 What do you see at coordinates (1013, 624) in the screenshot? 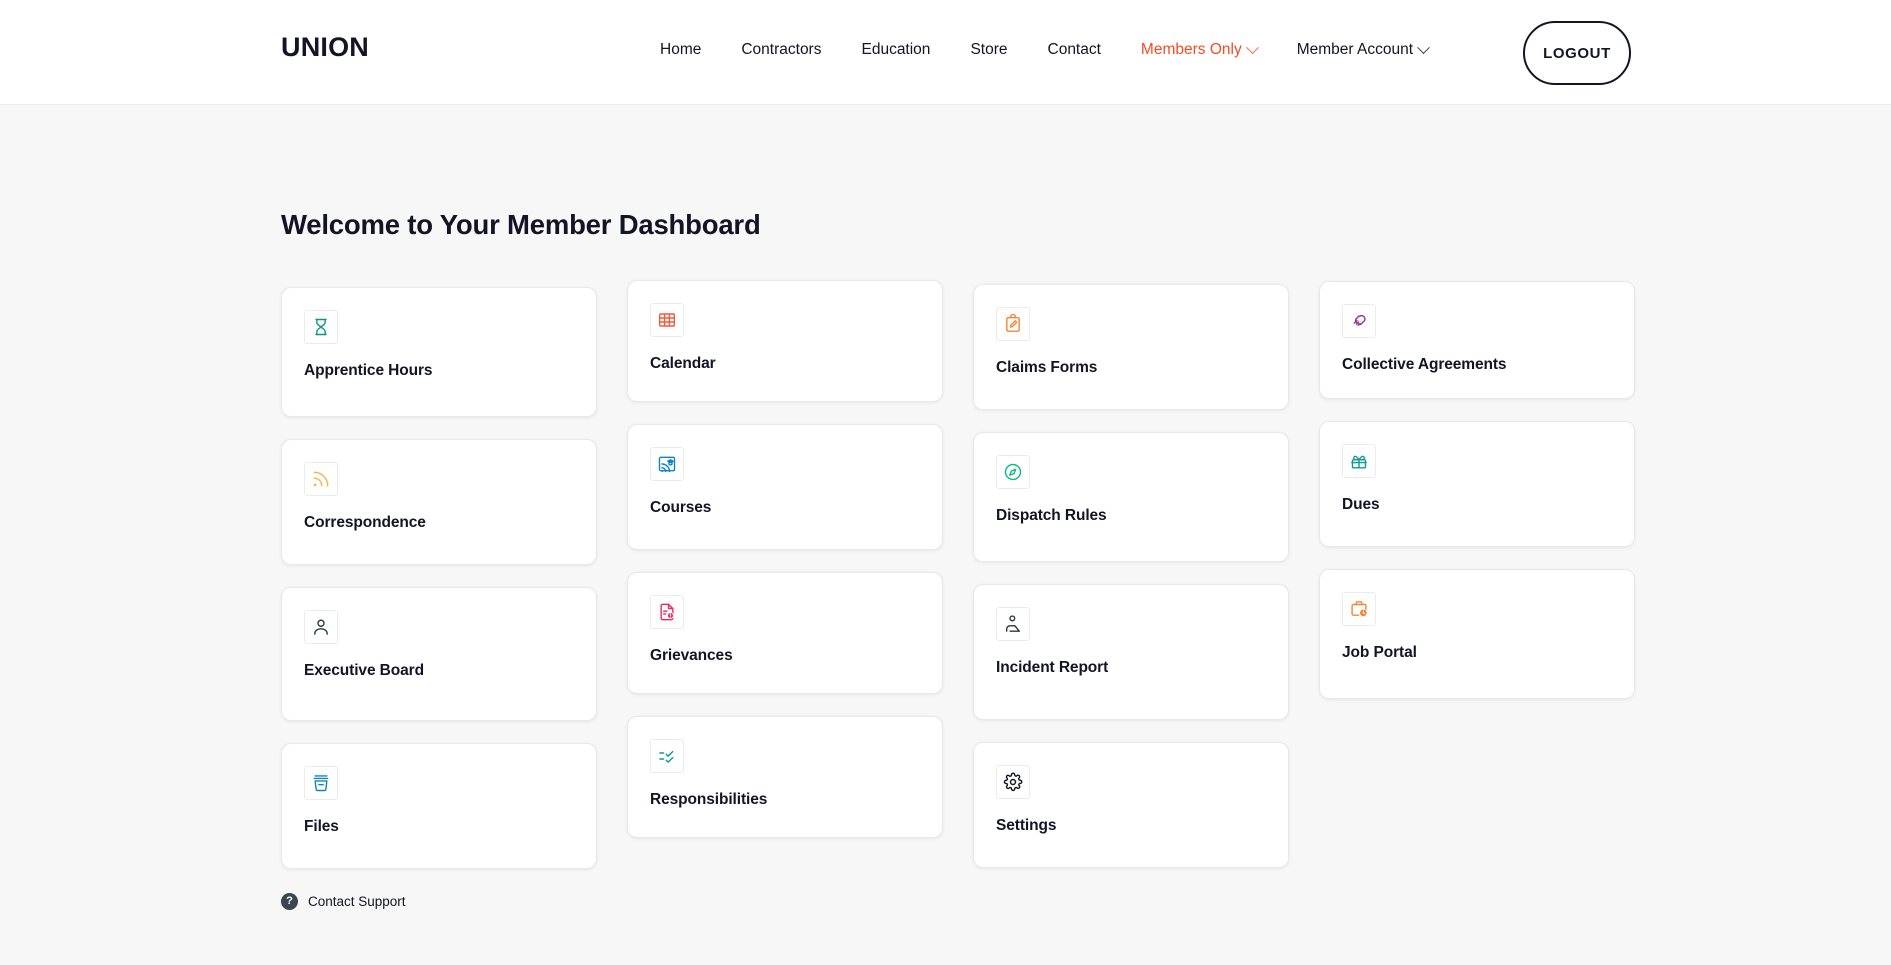
I see `injured-person-icon` at bounding box center [1013, 624].